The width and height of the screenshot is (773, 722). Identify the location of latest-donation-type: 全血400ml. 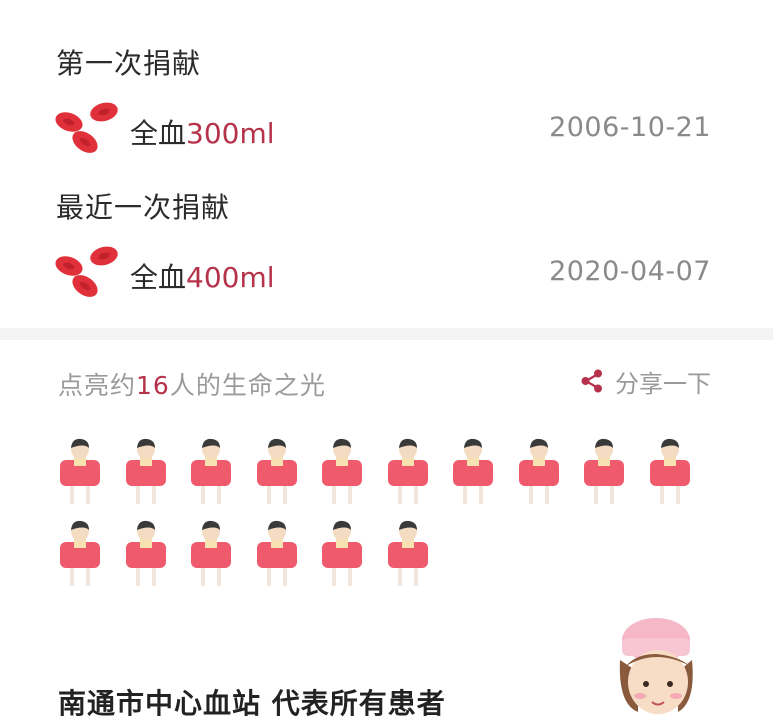
(202, 276).